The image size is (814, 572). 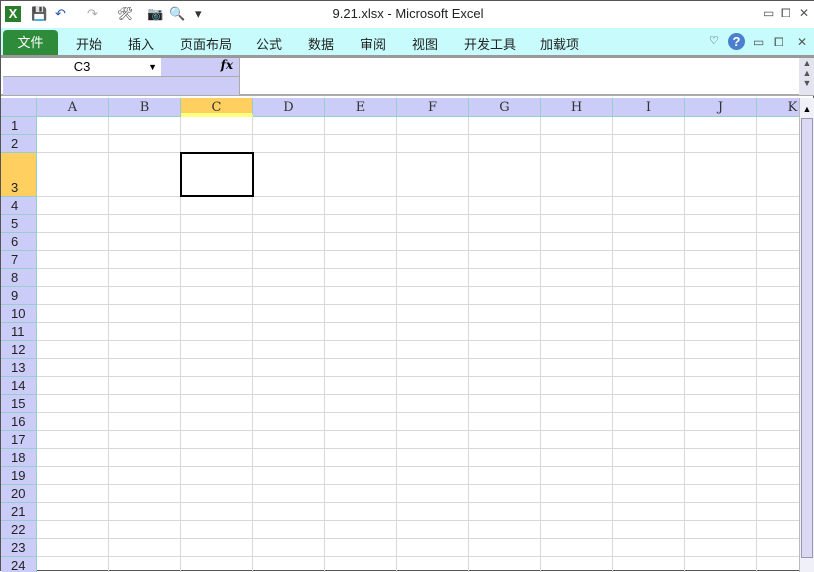 What do you see at coordinates (145, 107) in the screenshot?
I see `column-header-B: B` at bounding box center [145, 107].